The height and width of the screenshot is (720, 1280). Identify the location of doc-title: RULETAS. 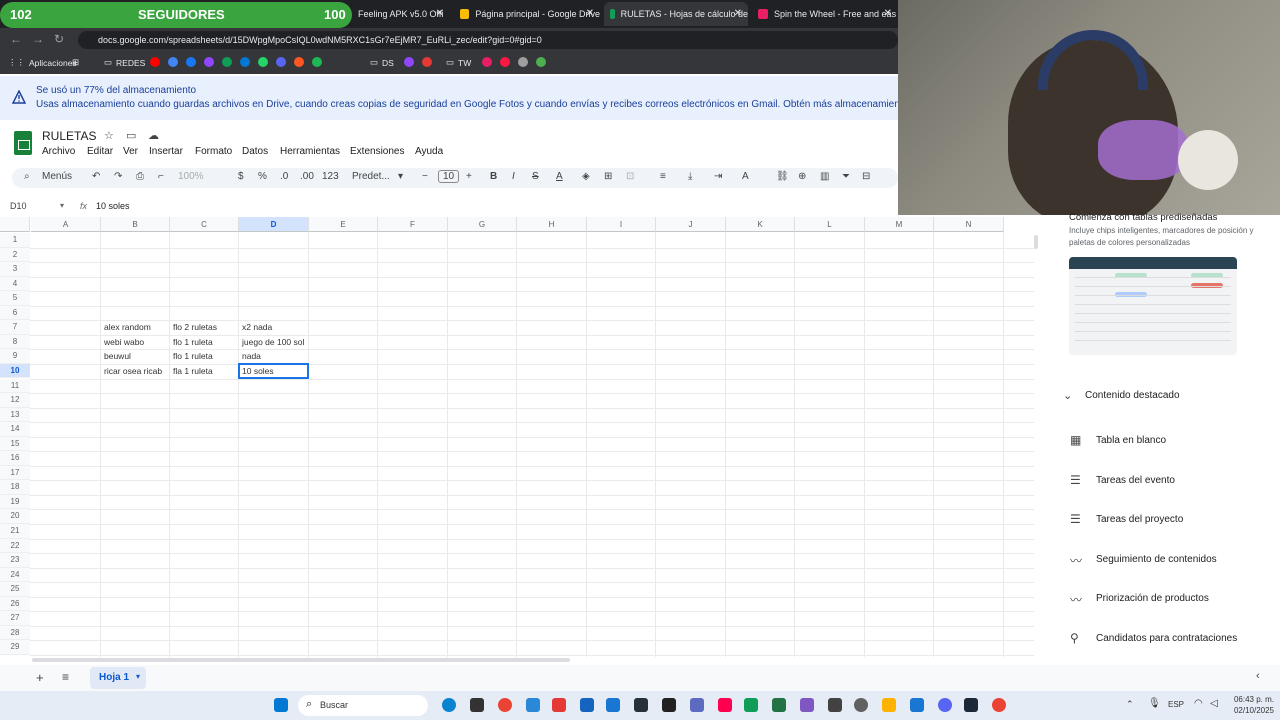
(69, 136).